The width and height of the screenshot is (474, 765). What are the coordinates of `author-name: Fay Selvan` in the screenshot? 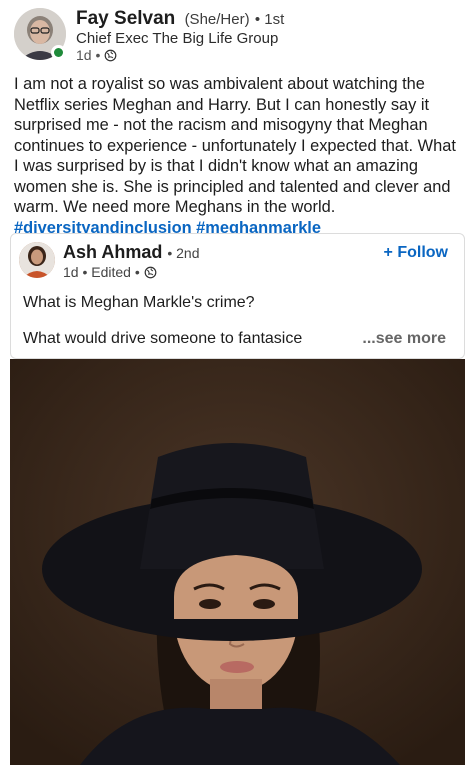 It's located at (125, 18).